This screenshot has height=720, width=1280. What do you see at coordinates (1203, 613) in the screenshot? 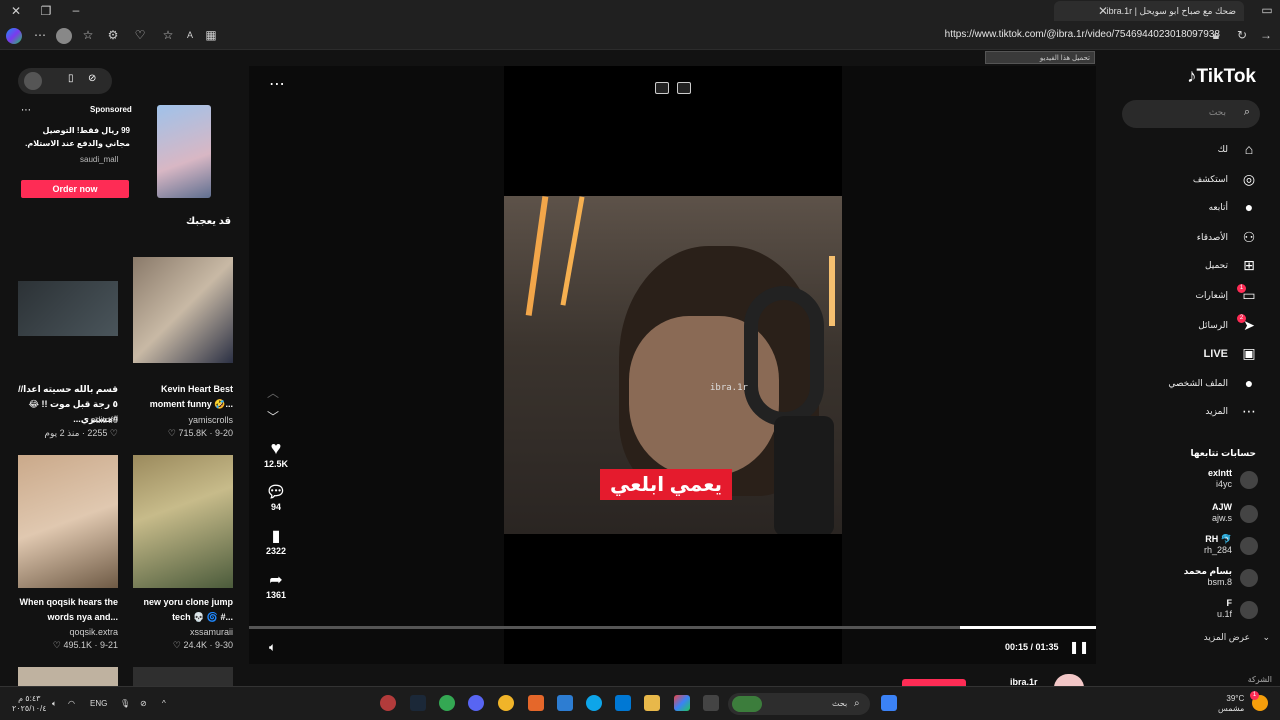
I see `following-item: Fu.1f` at bounding box center [1203, 613].